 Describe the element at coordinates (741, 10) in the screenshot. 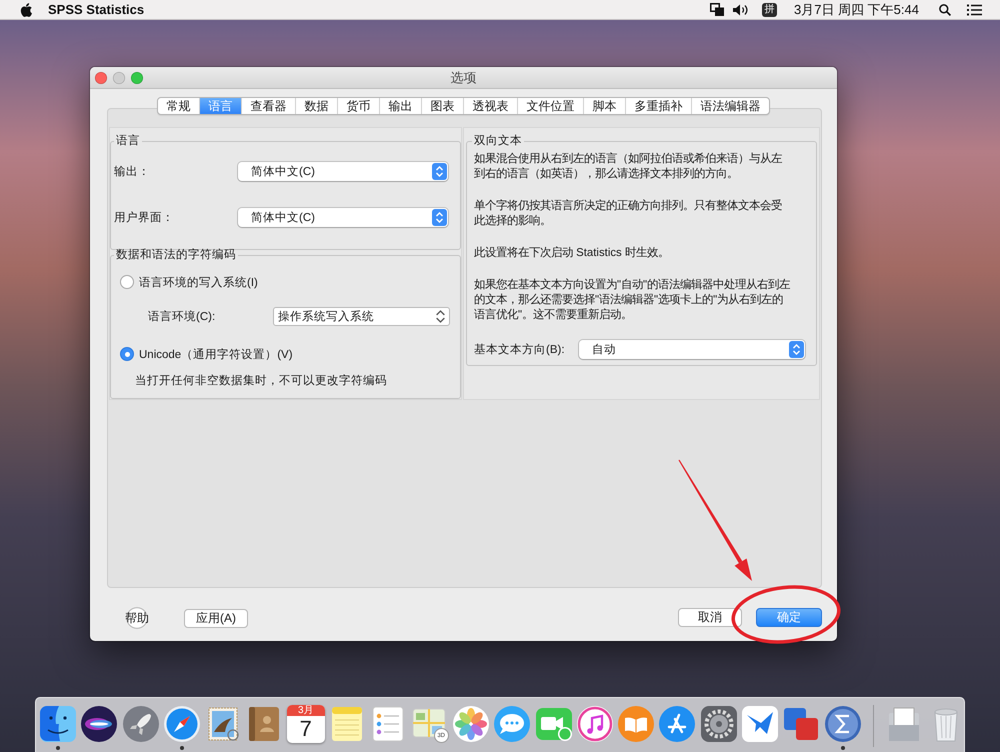

I see `volume-icon` at that location.